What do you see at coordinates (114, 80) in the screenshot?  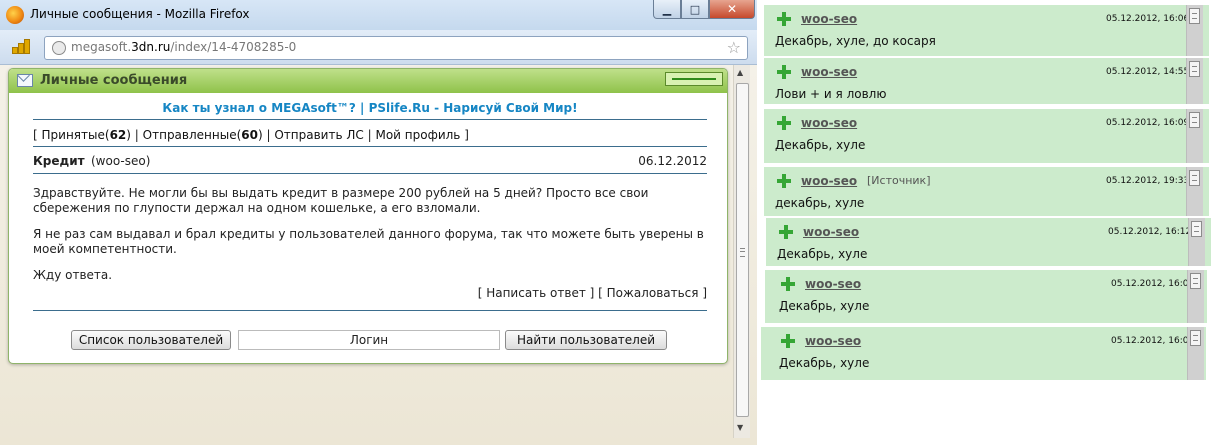 I see `dialog-title: Личные сообщения` at bounding box center [114, 80].